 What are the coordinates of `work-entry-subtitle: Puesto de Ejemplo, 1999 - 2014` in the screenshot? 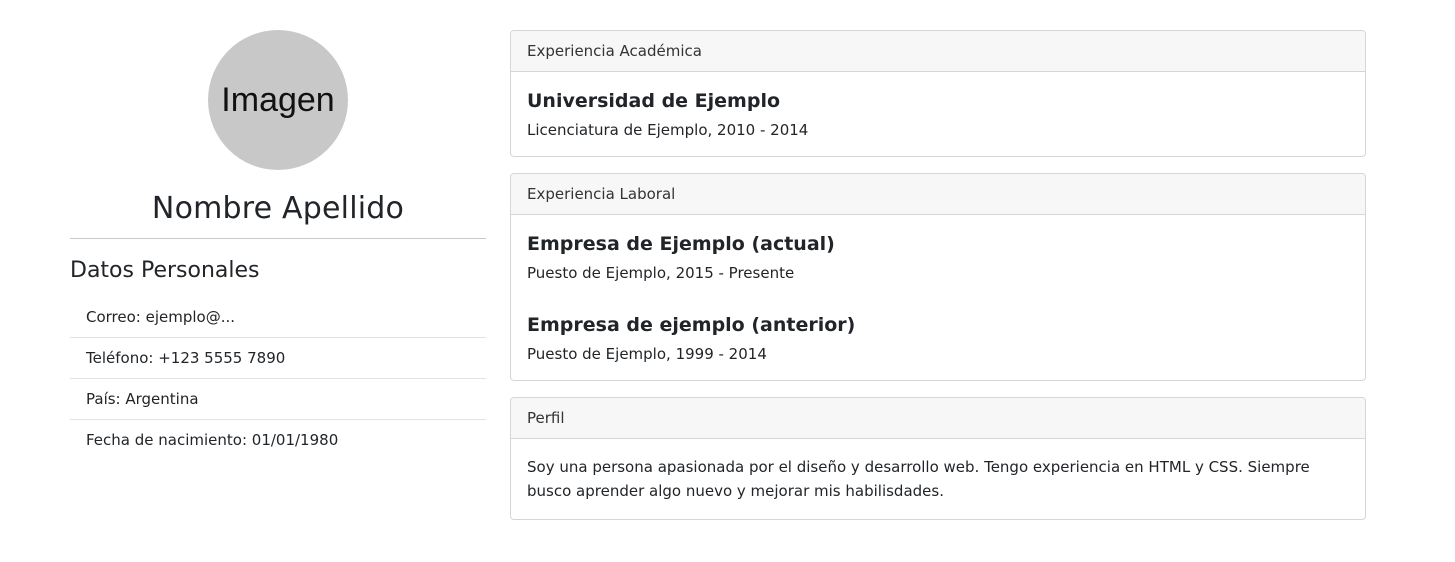 It's located at (647, 354).